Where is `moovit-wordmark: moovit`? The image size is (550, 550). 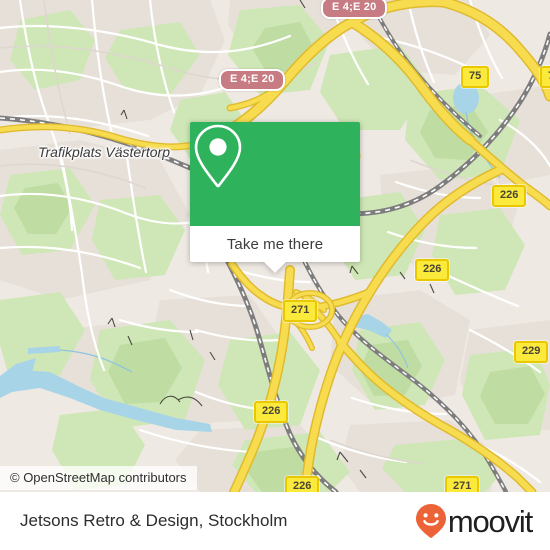
moovit-wordmark: moovit is located at coordinates (490, 521).